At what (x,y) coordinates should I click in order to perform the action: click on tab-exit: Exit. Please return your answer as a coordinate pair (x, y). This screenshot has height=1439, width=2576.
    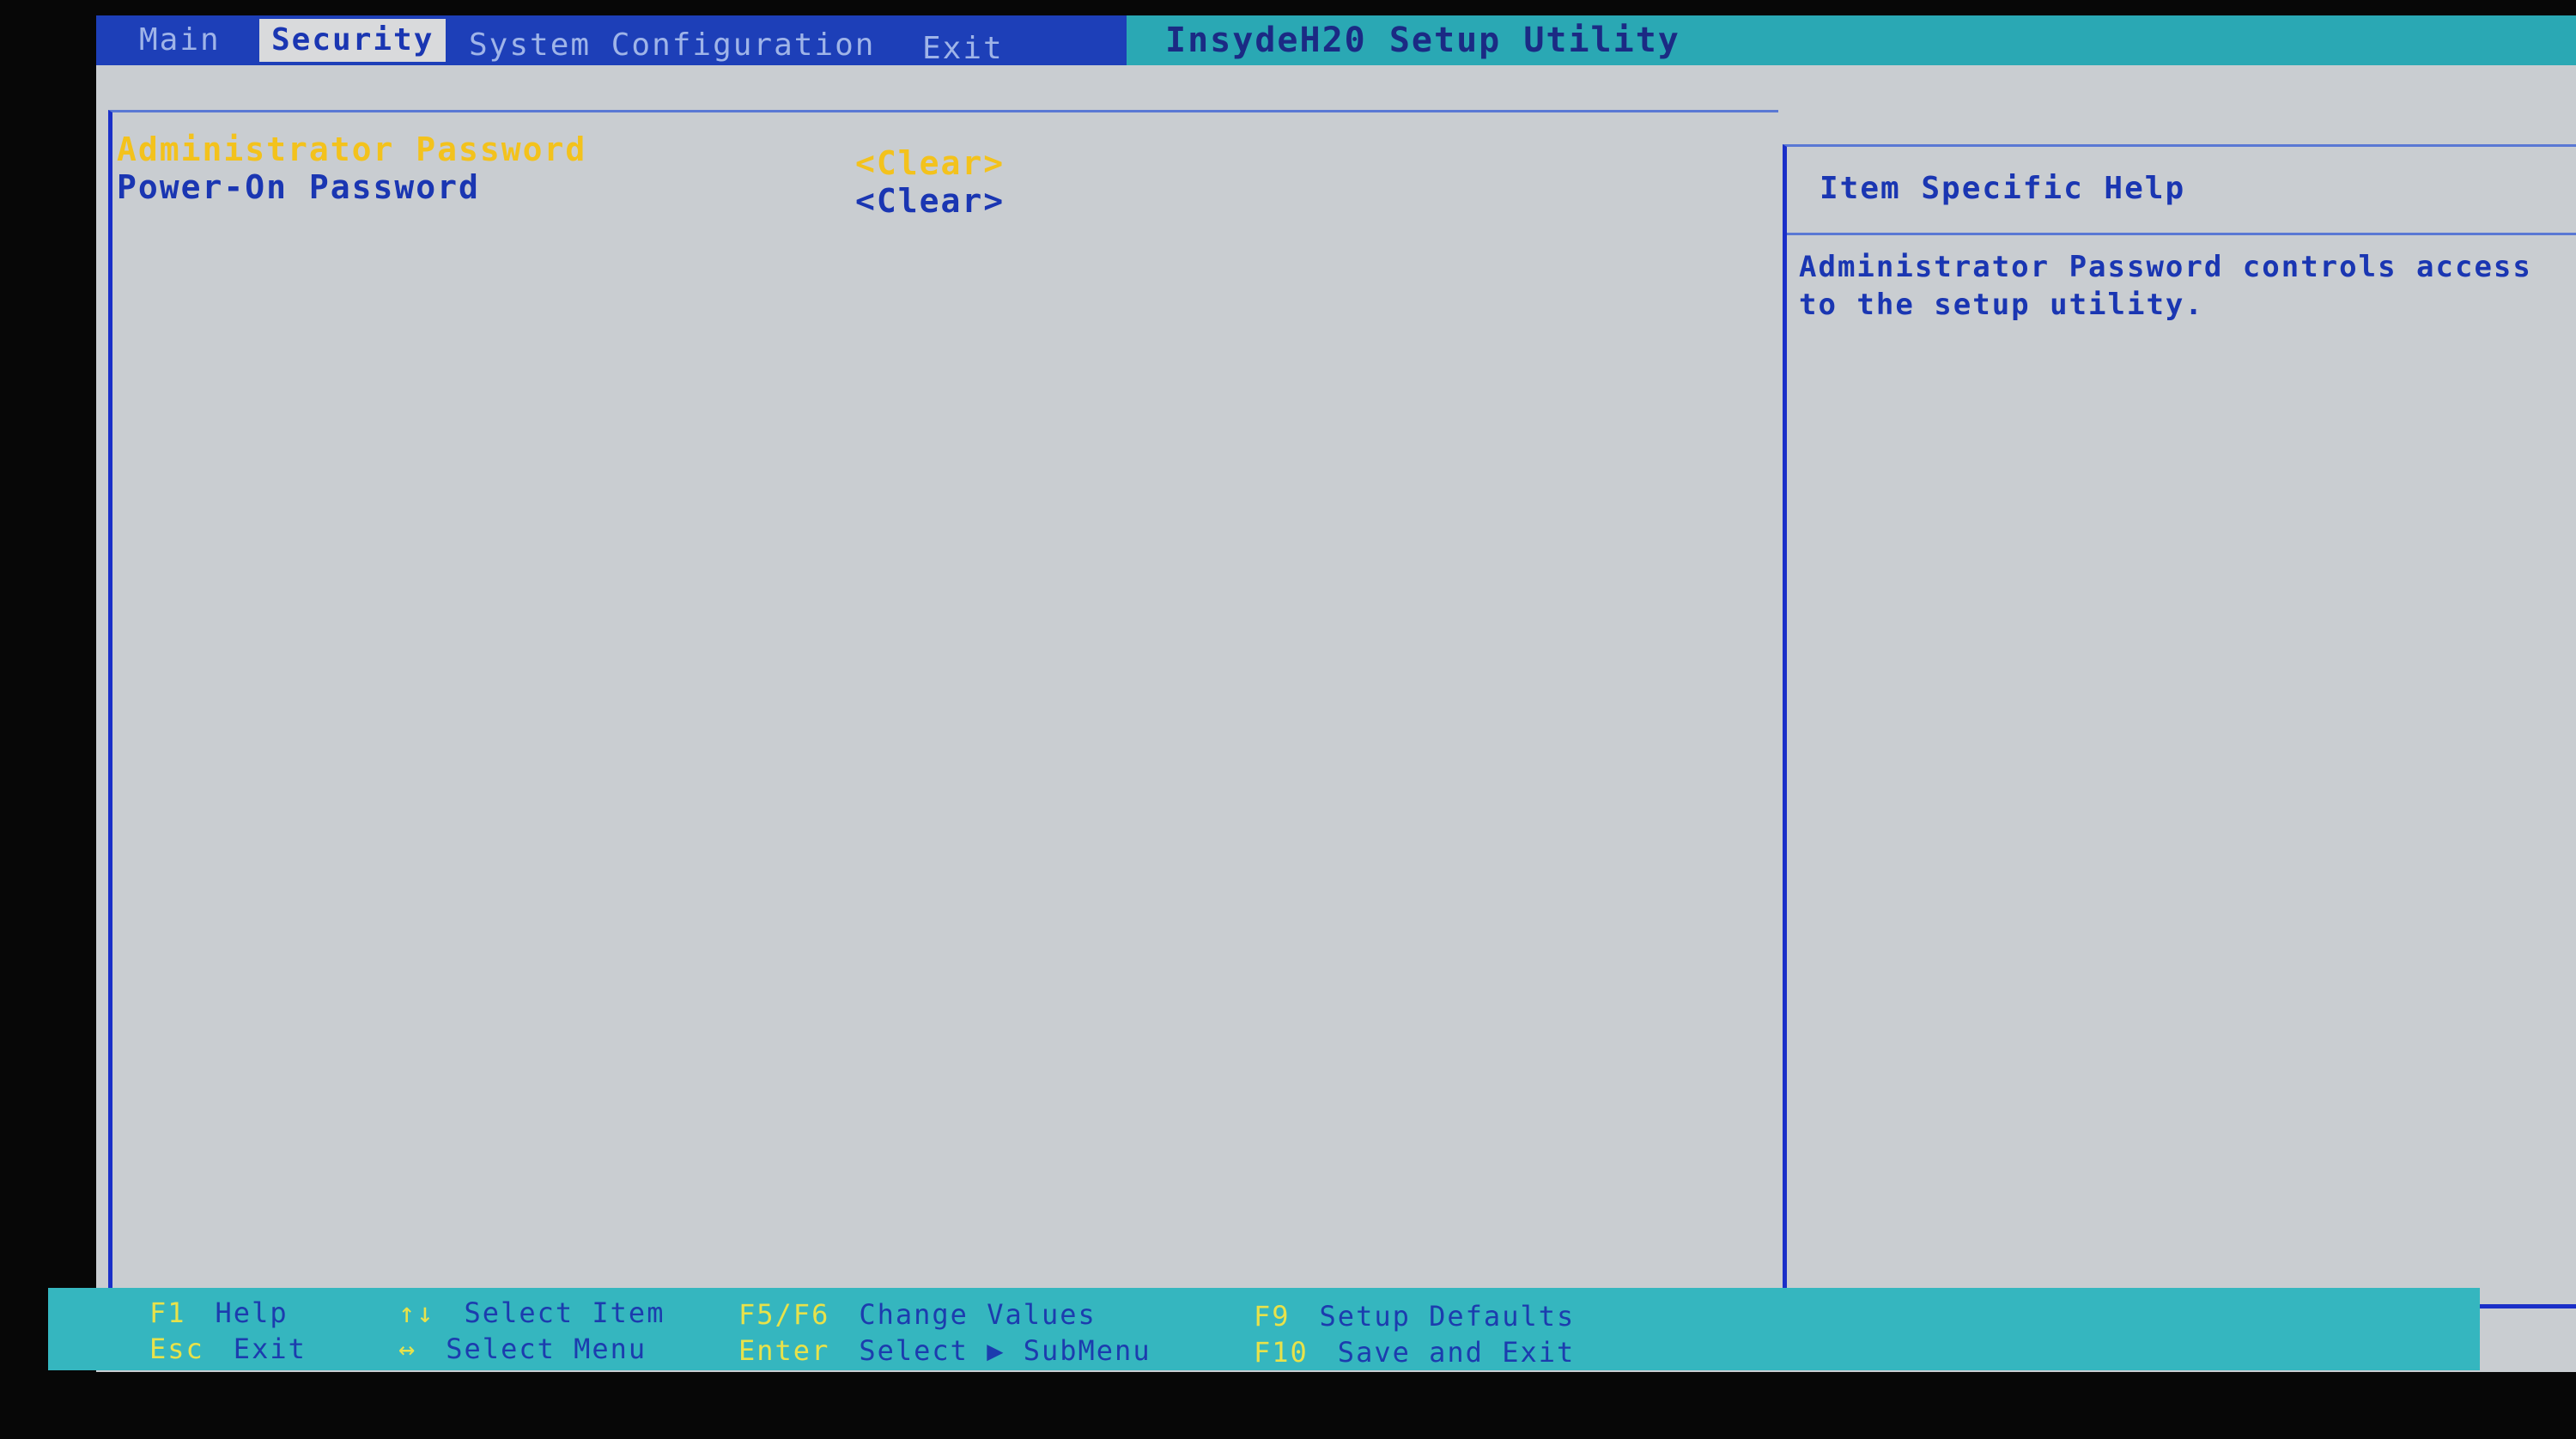
    Looking at the image, I should click on (963, 48).